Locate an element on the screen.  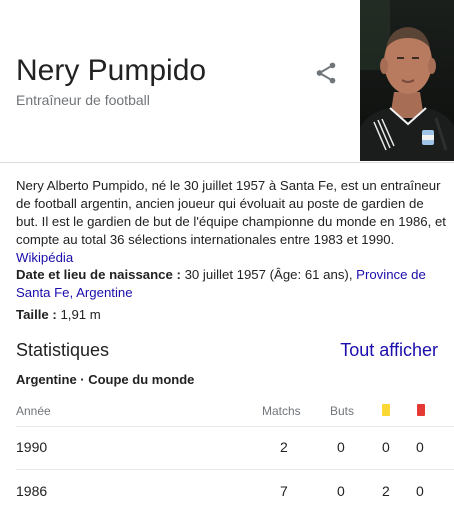
table-cell-year: 1990 is located at coordinates (32, 447).